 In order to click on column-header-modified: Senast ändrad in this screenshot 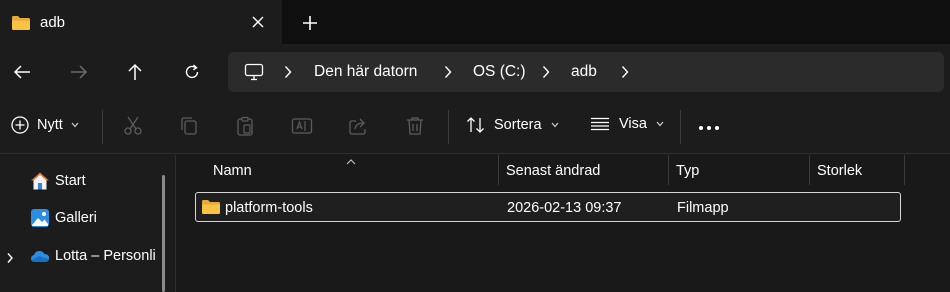, I will do `click(553, 171)`.